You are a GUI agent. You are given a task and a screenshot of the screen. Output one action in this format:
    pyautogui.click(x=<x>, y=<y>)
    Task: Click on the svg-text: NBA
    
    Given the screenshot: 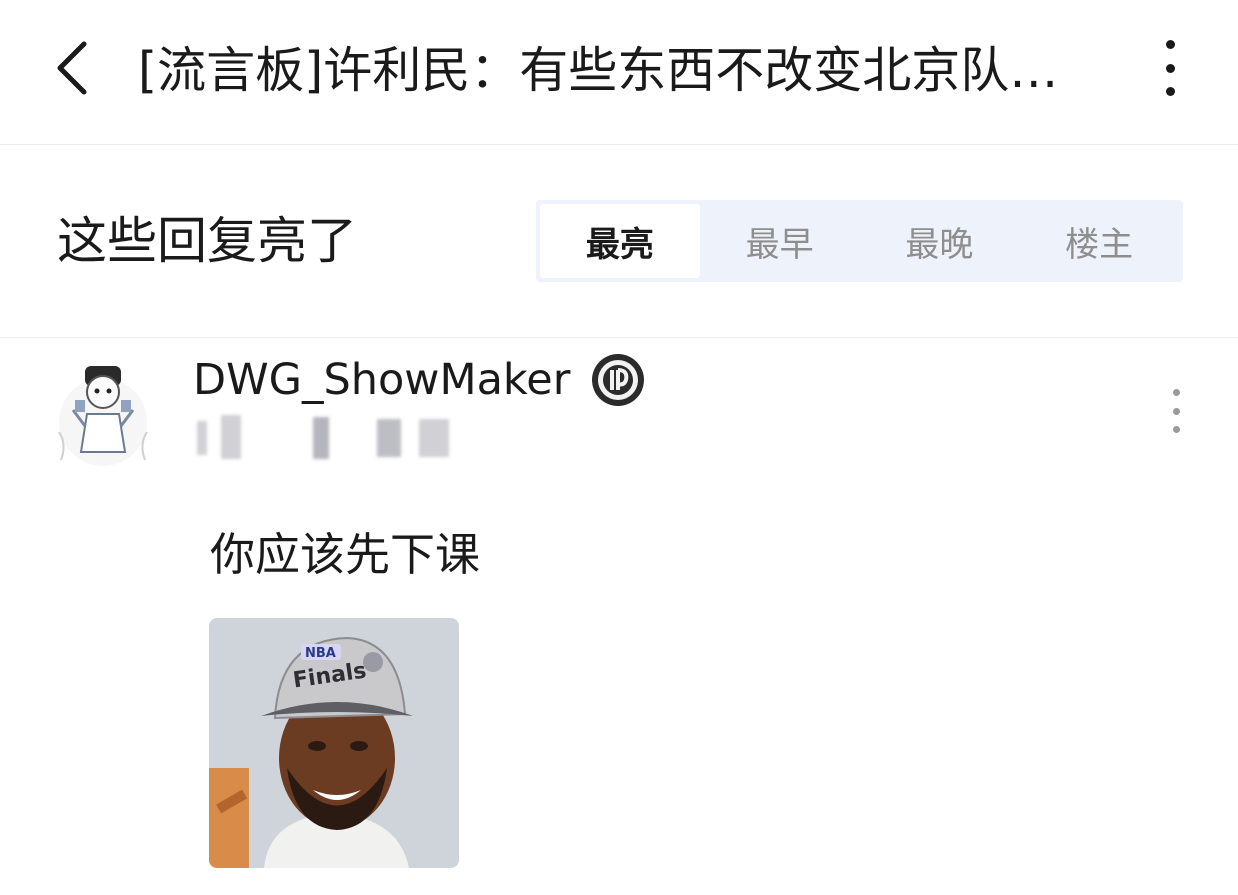 What is the action you would take?
    pyautogui.click(x=320, y=653)
    